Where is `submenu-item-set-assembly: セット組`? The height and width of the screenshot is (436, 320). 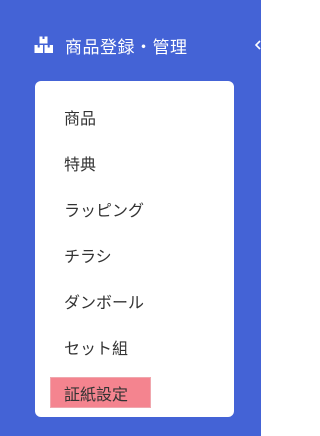
submenu-item-set-assembly: セット組 is located at coordinates (134, 347).